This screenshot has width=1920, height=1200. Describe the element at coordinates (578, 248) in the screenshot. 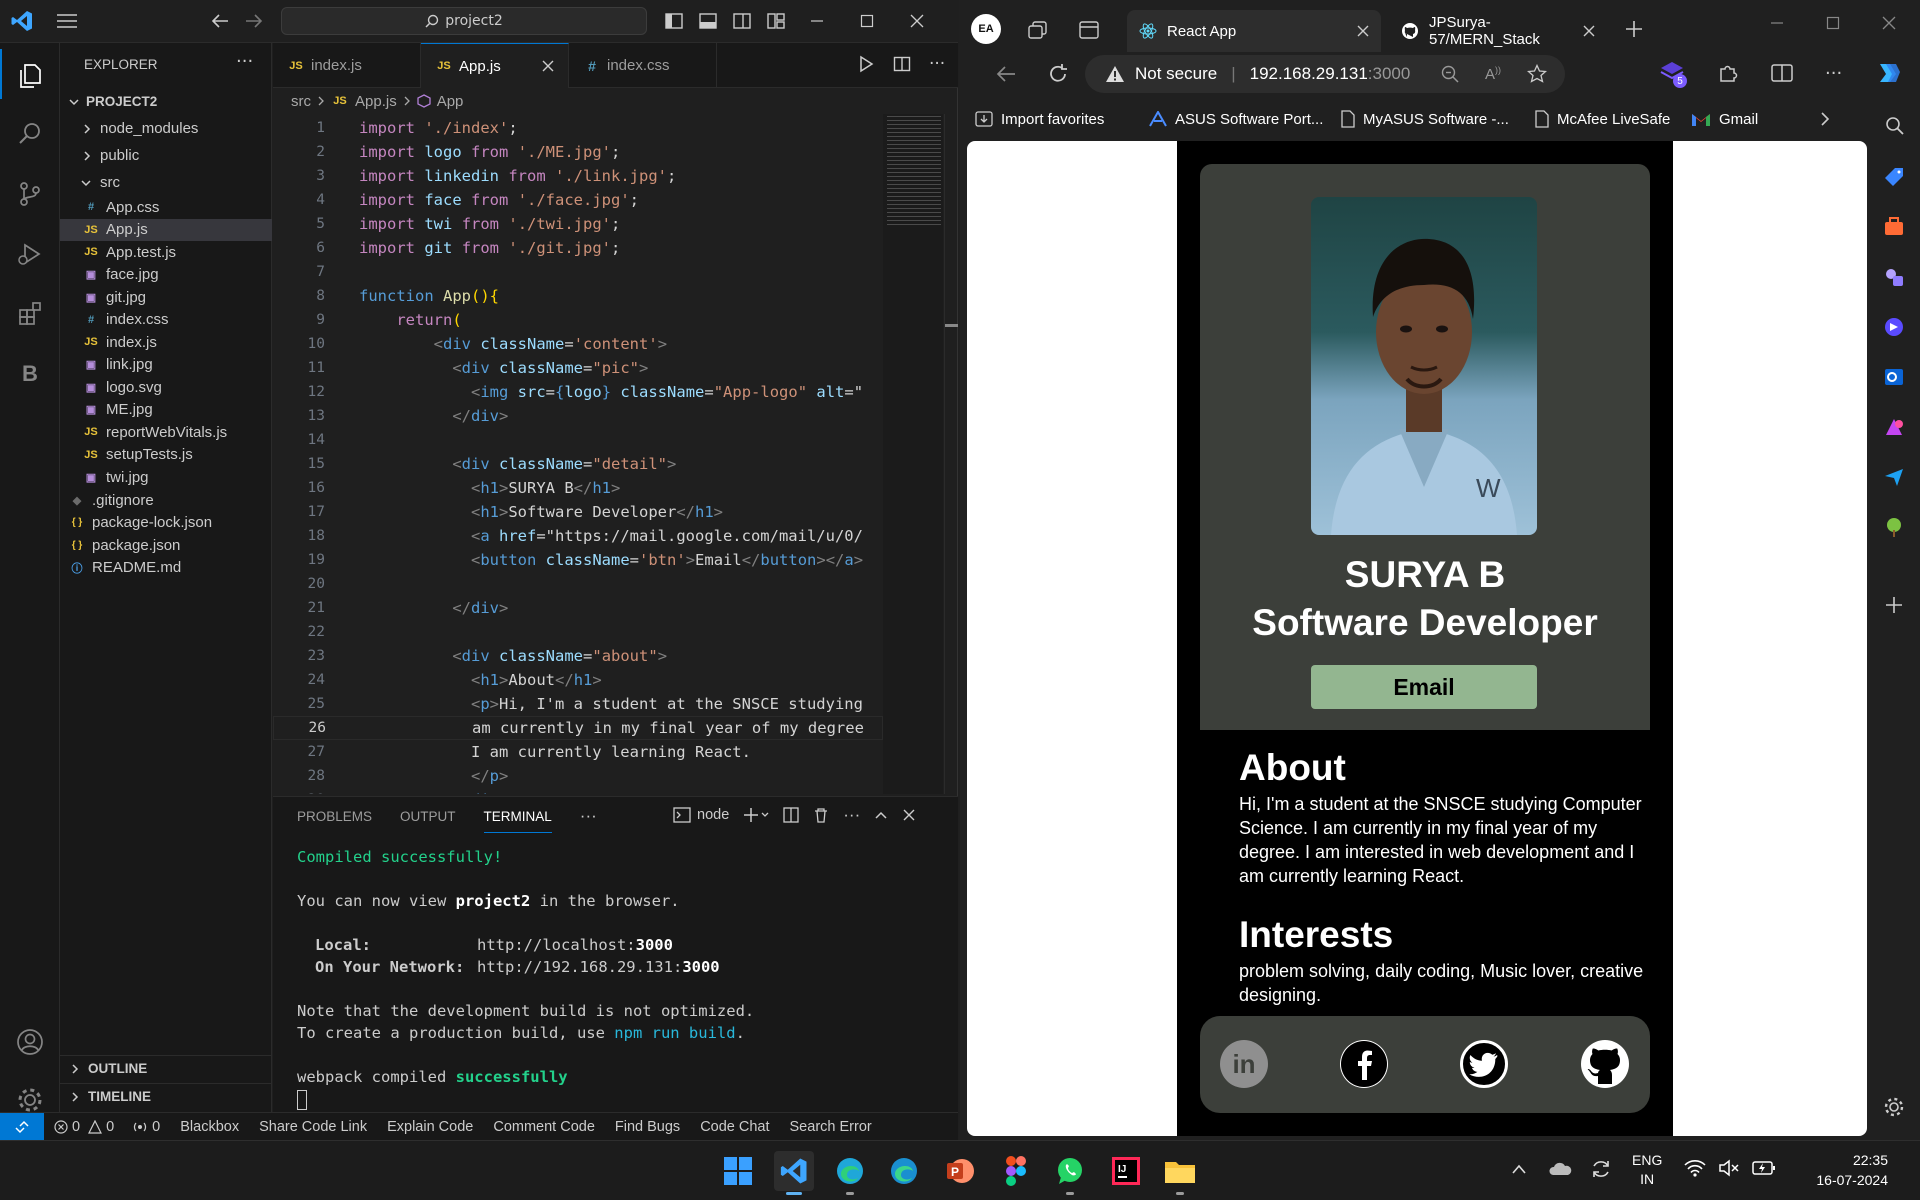

I see `code-line: 6 import git from './git.jpg';` at that location.